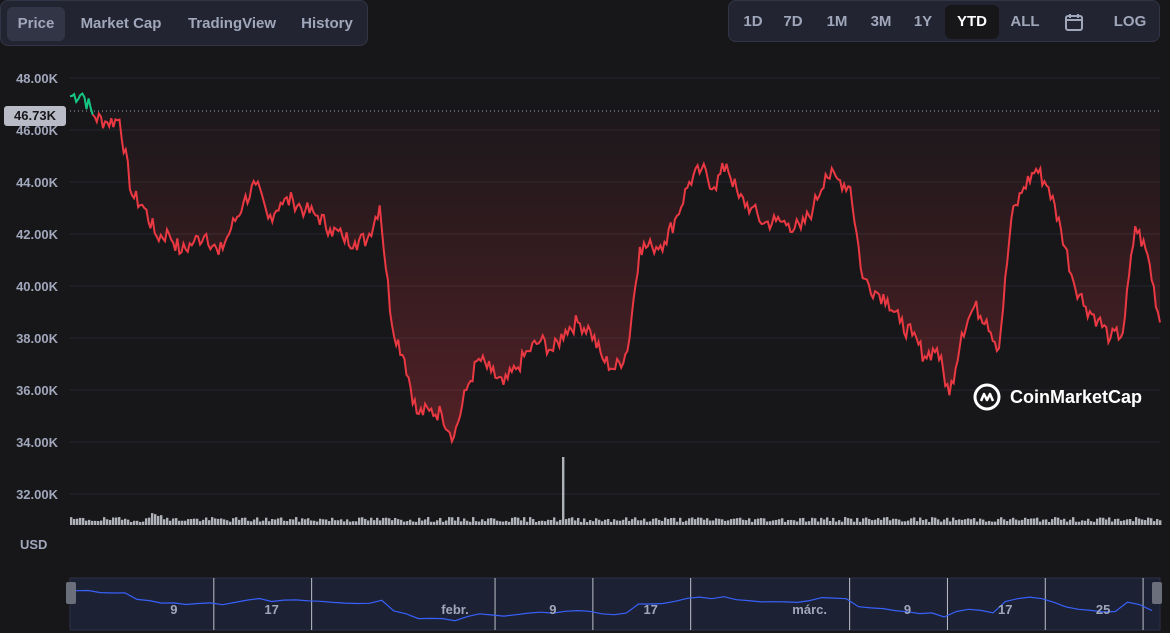  Describe the element at coordinates (1130, 22) in the screenshot. I see `log-scale-button: LOG` at that location.